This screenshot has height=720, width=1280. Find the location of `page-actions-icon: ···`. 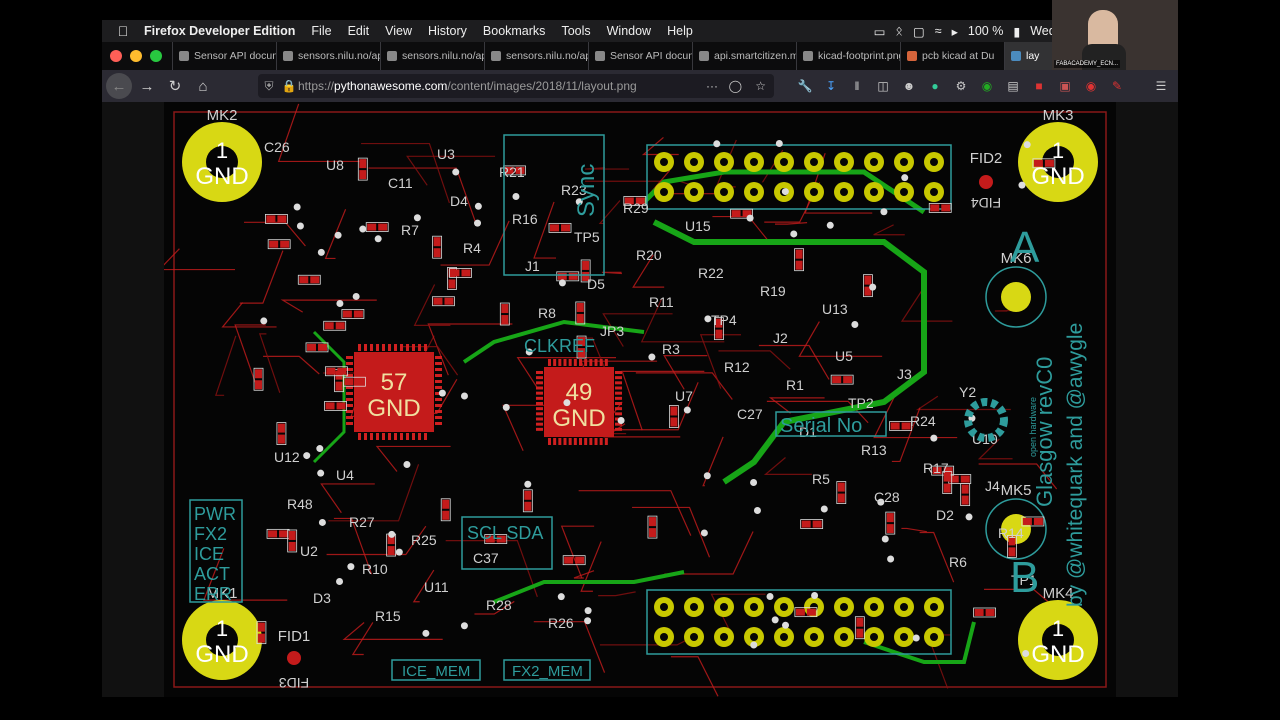

page-actions-icon: ··· is located at coordinates (712, 86).